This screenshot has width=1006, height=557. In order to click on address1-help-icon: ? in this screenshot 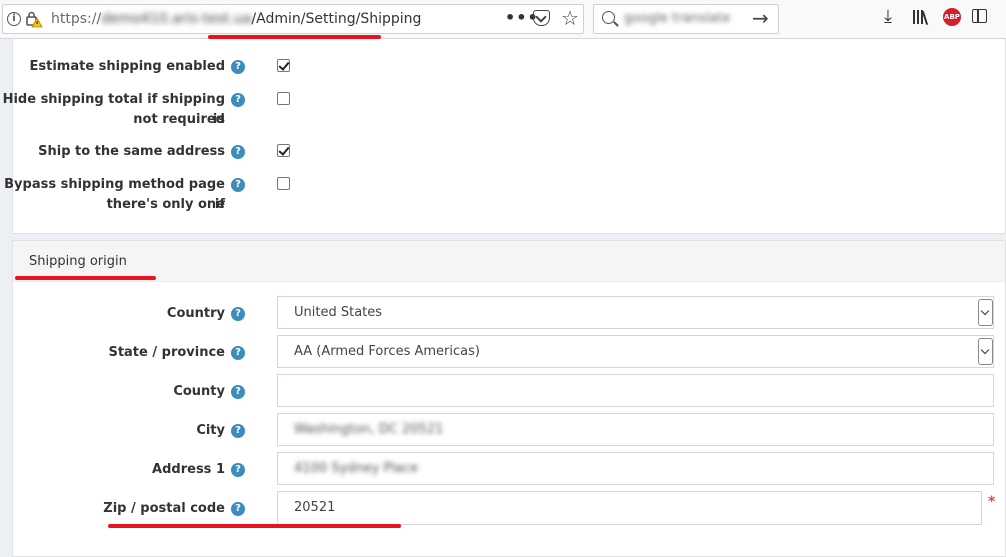, I will do `click(238, 470)`.